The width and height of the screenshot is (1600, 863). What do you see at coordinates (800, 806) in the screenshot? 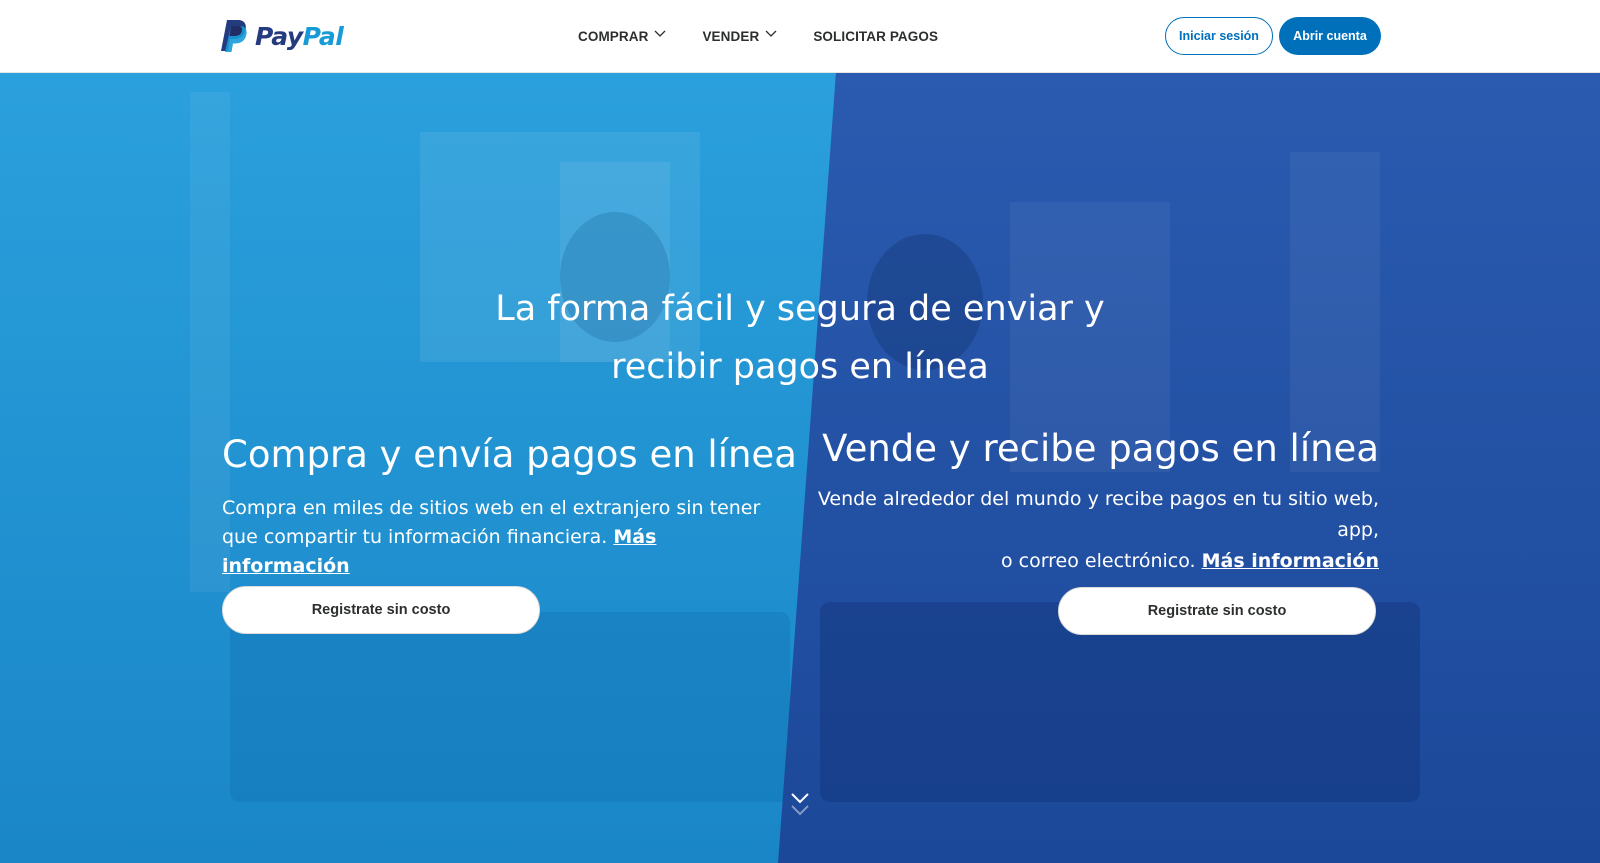
I see `chevron-down-double-icon` at bounding box center [800, 806].